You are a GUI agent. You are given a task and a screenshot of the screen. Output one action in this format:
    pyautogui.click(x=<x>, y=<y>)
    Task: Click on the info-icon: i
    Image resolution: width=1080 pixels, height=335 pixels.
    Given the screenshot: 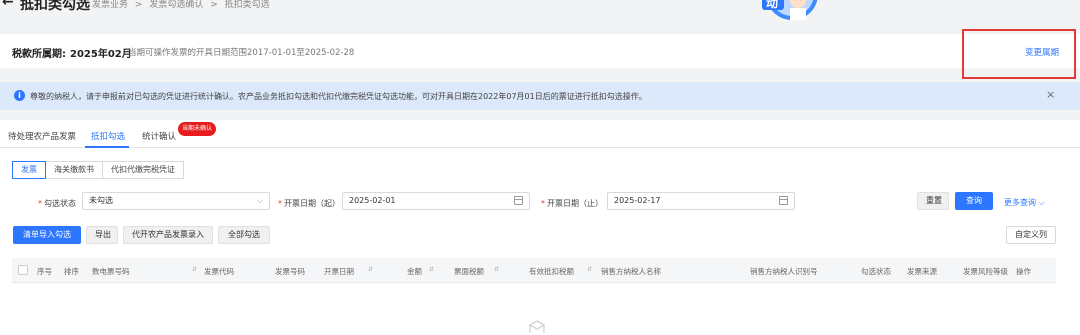 What is the action you would take?
    pyautogui.click(x=19, y=95)
    